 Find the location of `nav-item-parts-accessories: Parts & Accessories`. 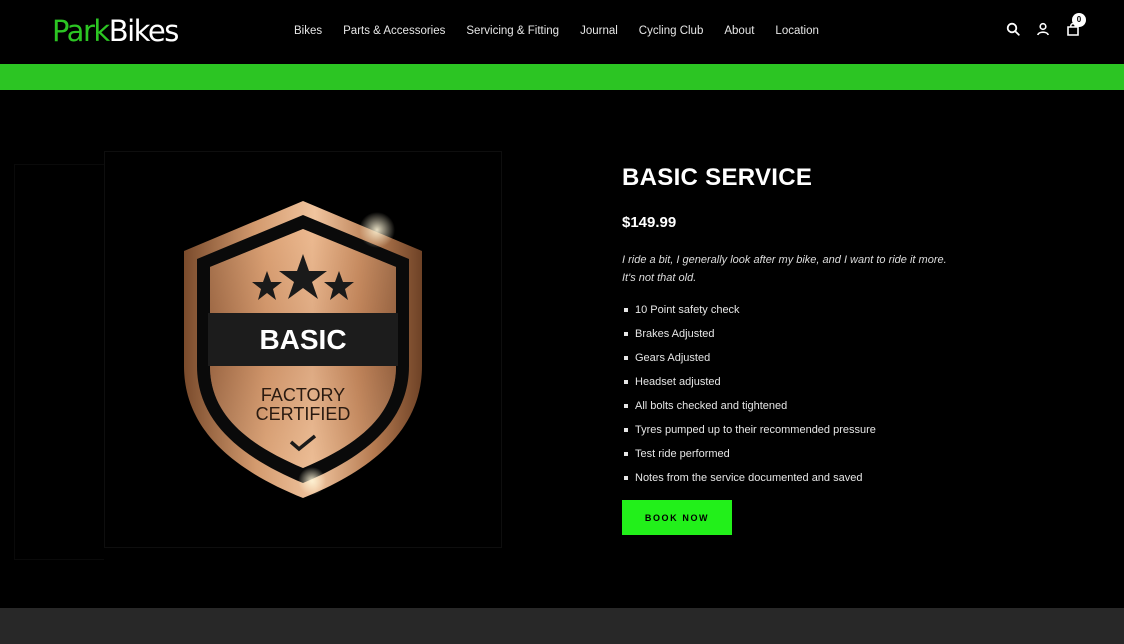

nav-item-parts-accessories: Parts & Accessories is located at coordinates (394, 31).